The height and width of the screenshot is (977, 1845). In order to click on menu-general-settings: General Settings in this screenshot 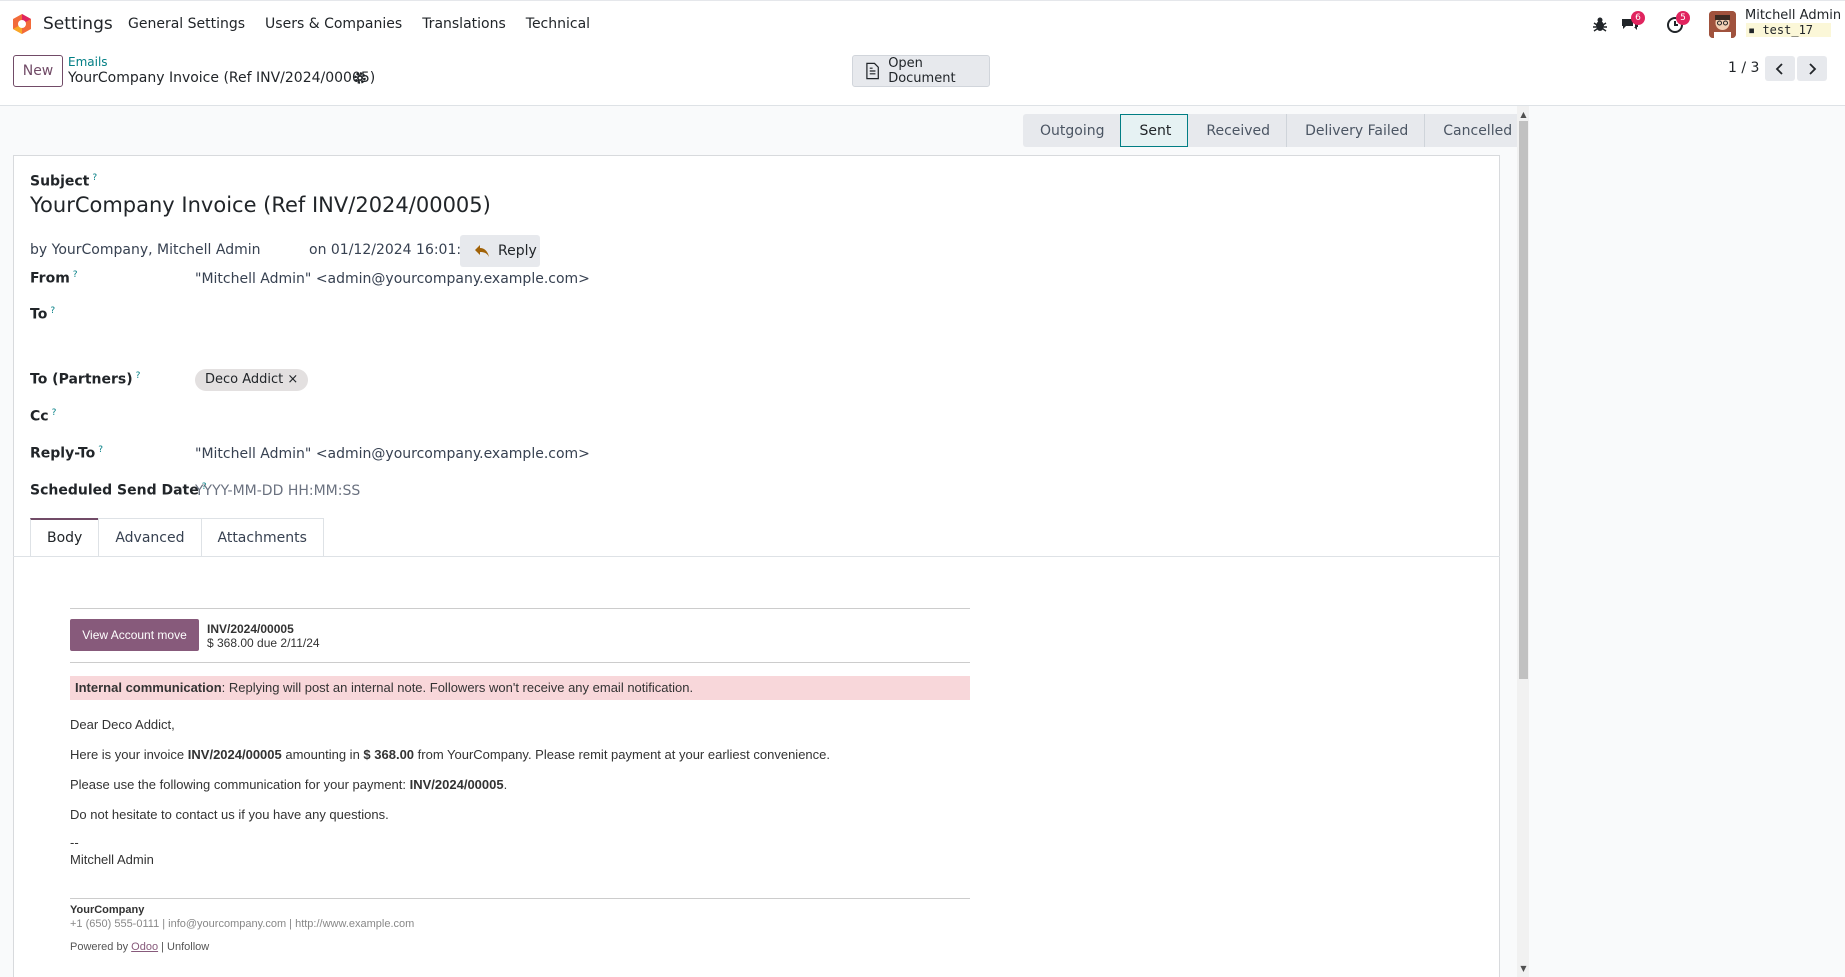, I will do `click(186, 24)`.